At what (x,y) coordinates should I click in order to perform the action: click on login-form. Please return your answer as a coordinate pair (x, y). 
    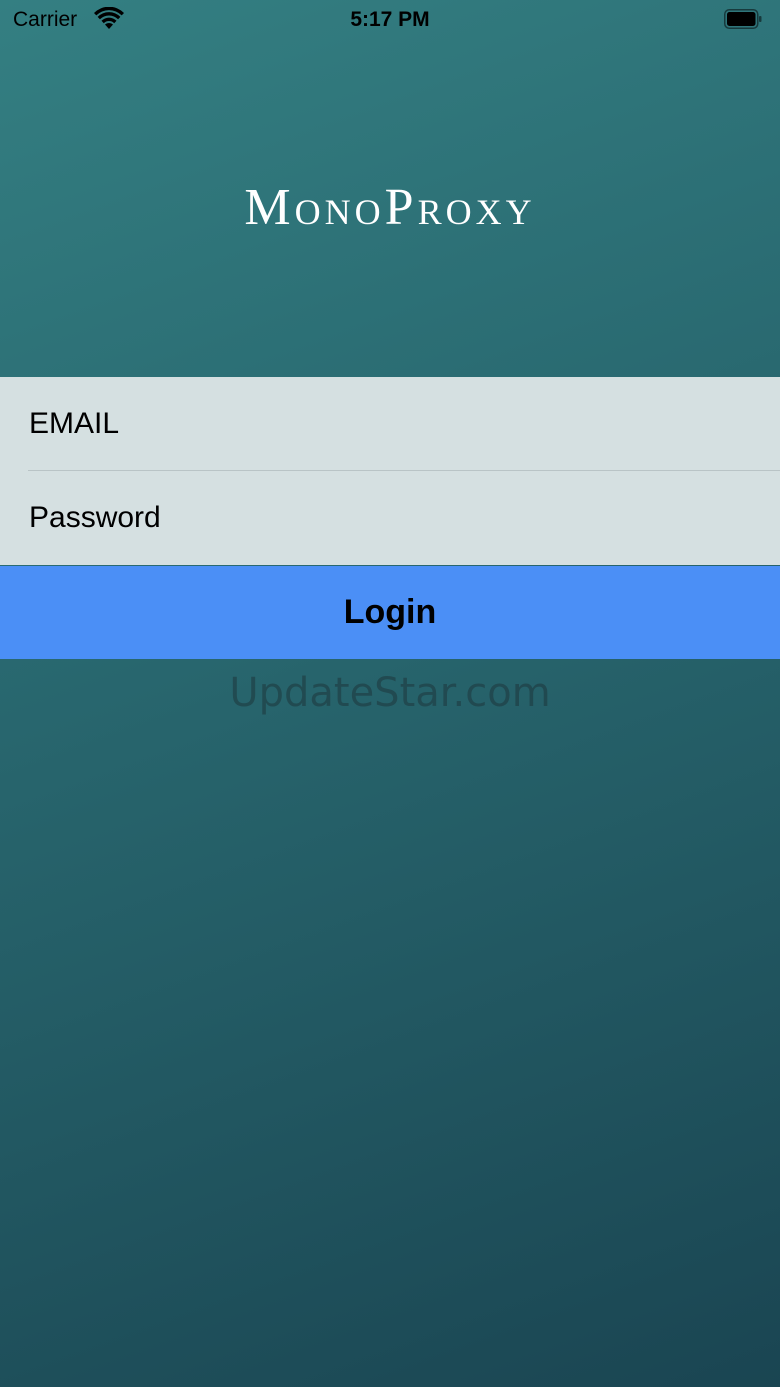
    Looking at the image, I should click on (390, 471).